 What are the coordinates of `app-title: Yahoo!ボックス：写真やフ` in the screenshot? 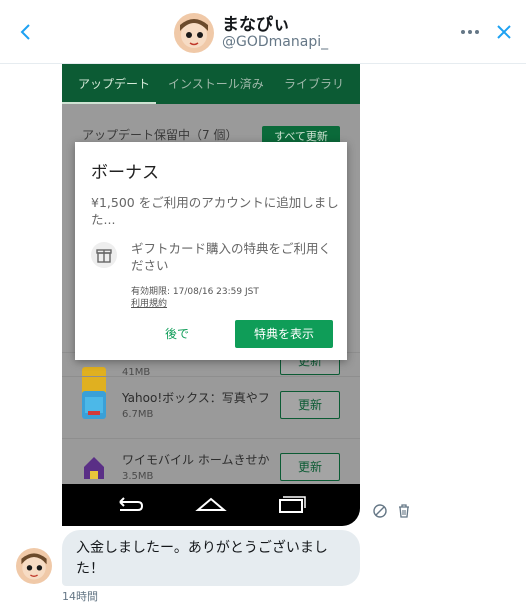 It's located at (196, 398).